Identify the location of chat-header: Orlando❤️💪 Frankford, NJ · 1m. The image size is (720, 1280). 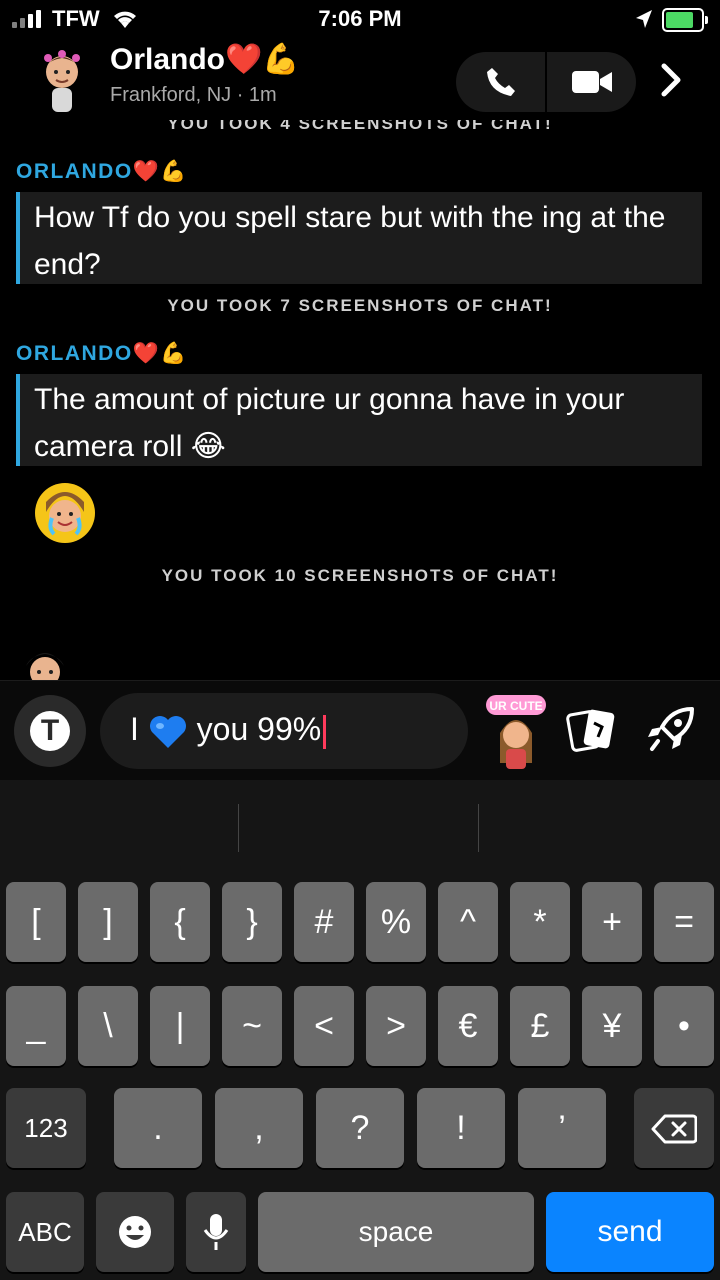
(360, 80).